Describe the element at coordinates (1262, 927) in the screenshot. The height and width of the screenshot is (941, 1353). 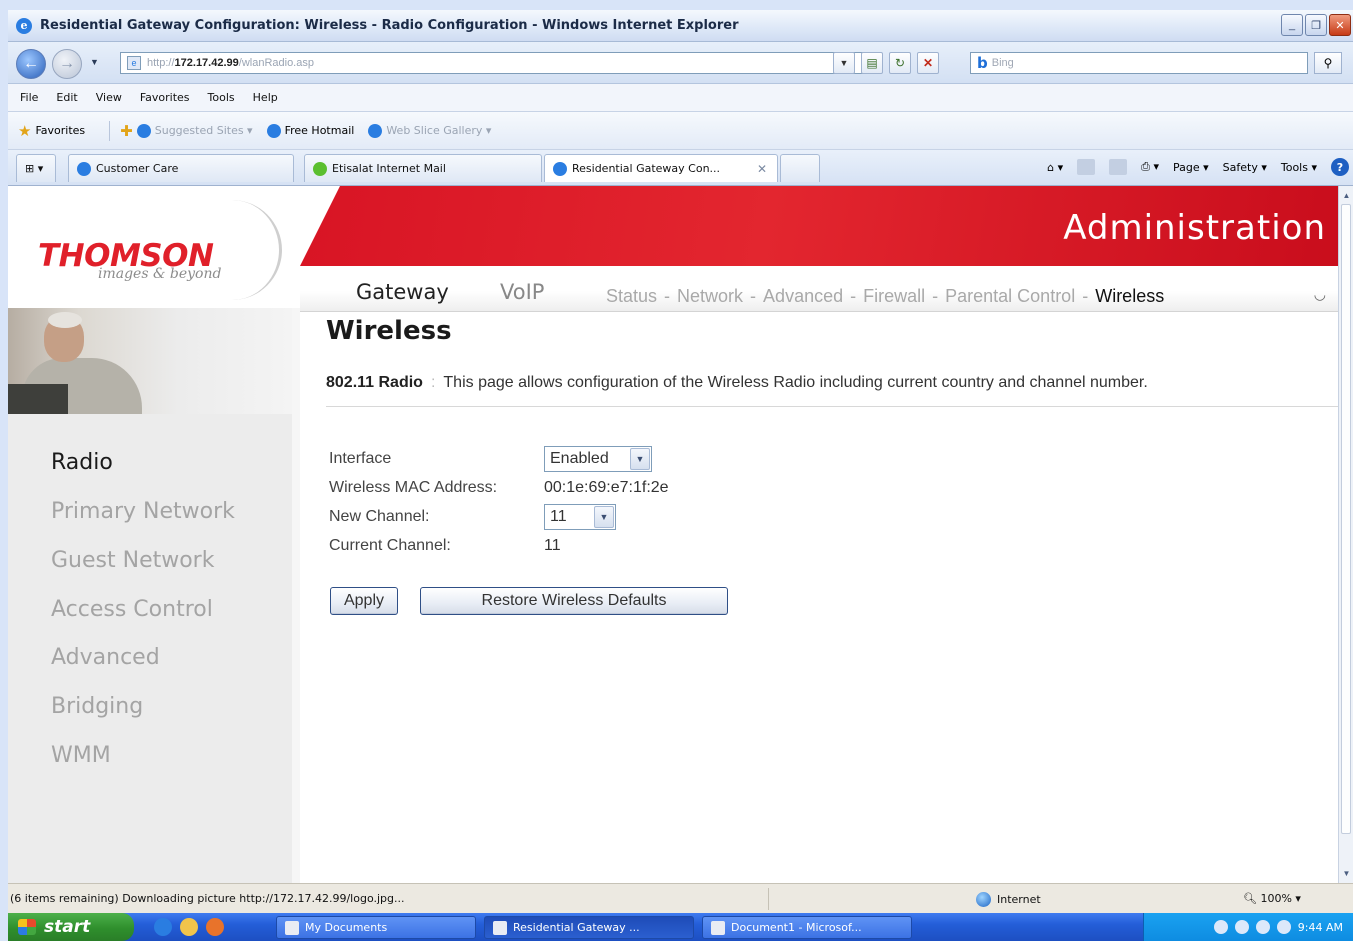
I see `security-tray-icon` at that location.